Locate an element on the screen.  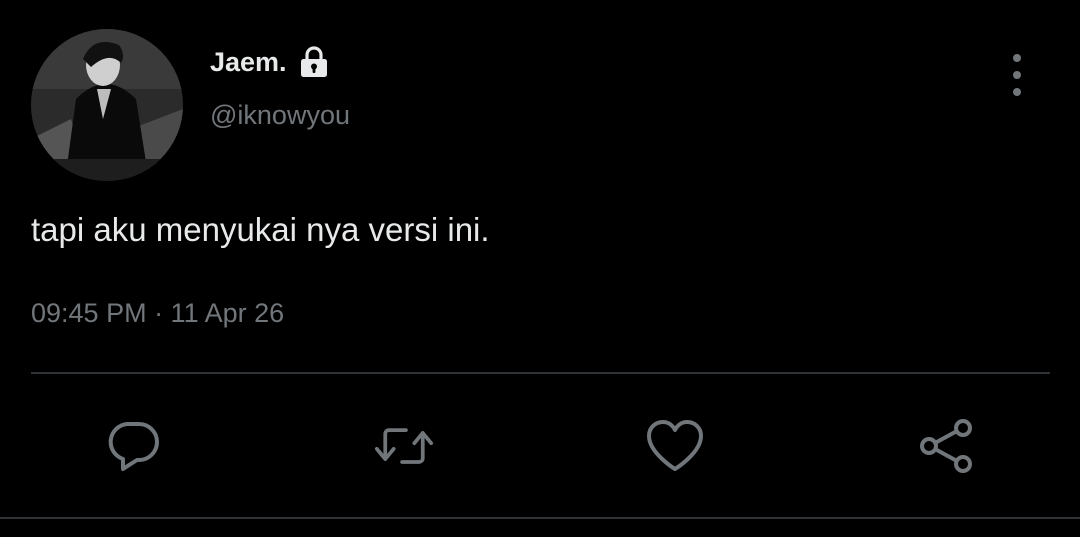
retweet-button is located at coordinates (404, 446).